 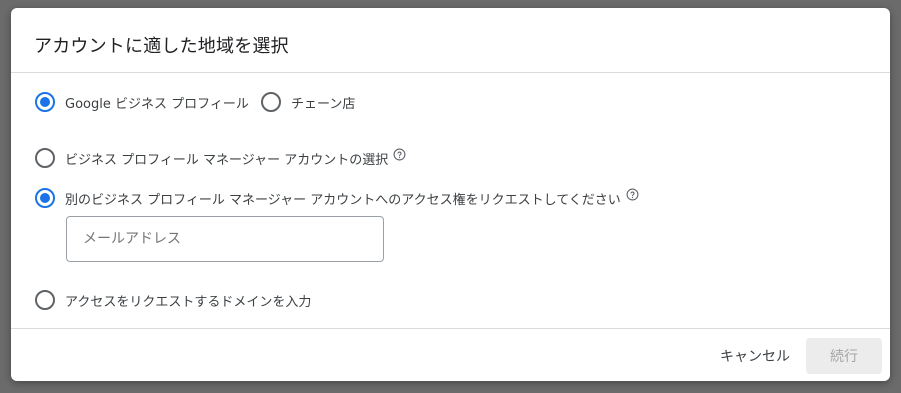 I want to click on radio-option-chain-store: チェーン店, so click(x=308, y=102).